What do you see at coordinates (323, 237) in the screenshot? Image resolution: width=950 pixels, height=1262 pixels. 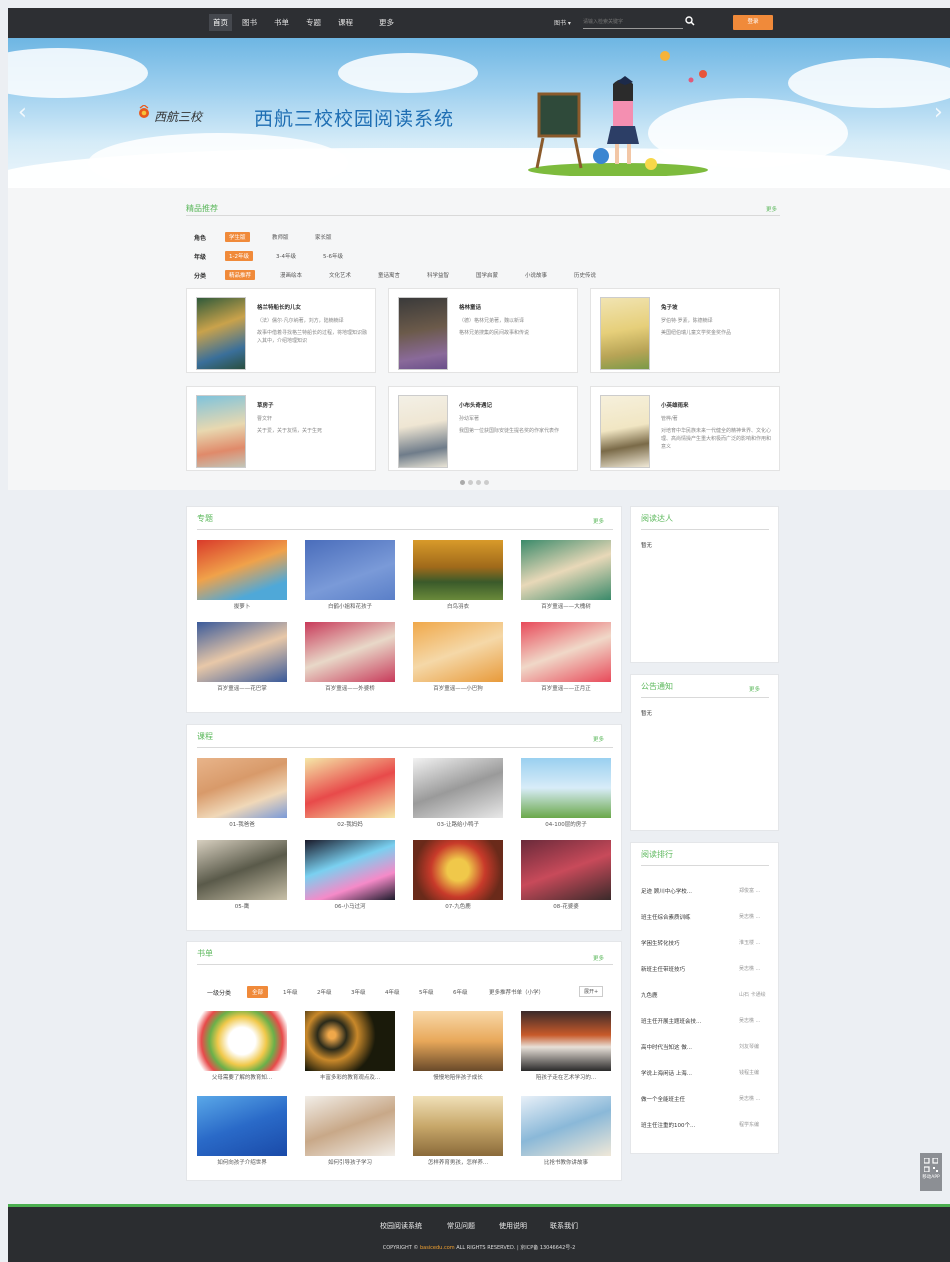 I see `role-parent: 家长版` at bounding box center [323, 237].